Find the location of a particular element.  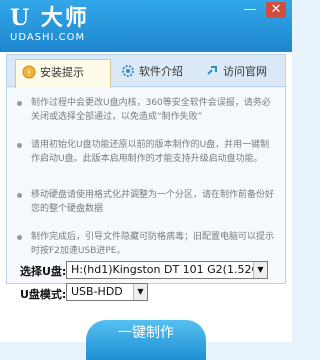

tab-install-tips: ! 安装提示 is located at coordinates (63, 73).